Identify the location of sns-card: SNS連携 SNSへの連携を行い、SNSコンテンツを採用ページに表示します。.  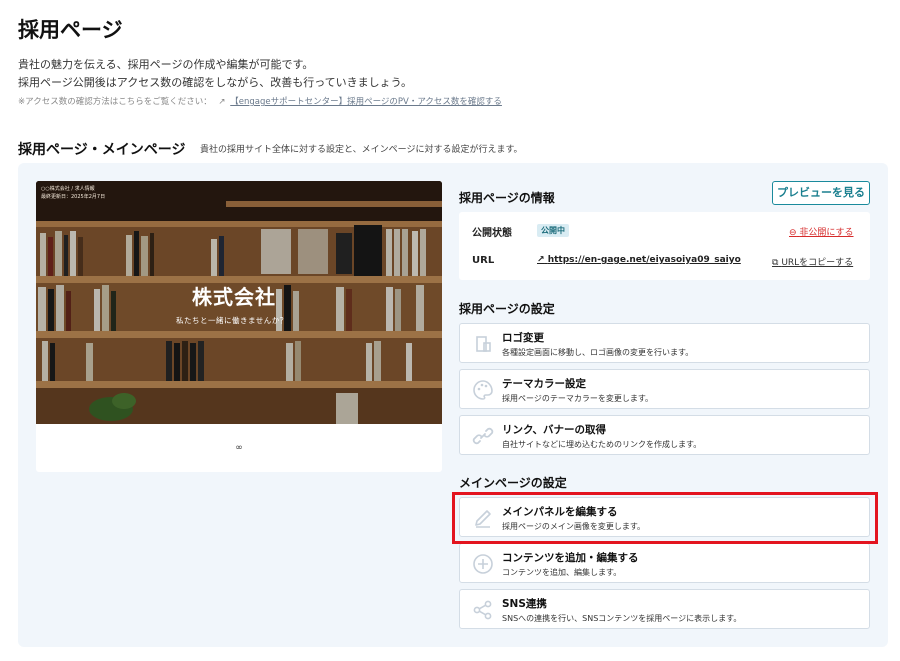
(664, 609).